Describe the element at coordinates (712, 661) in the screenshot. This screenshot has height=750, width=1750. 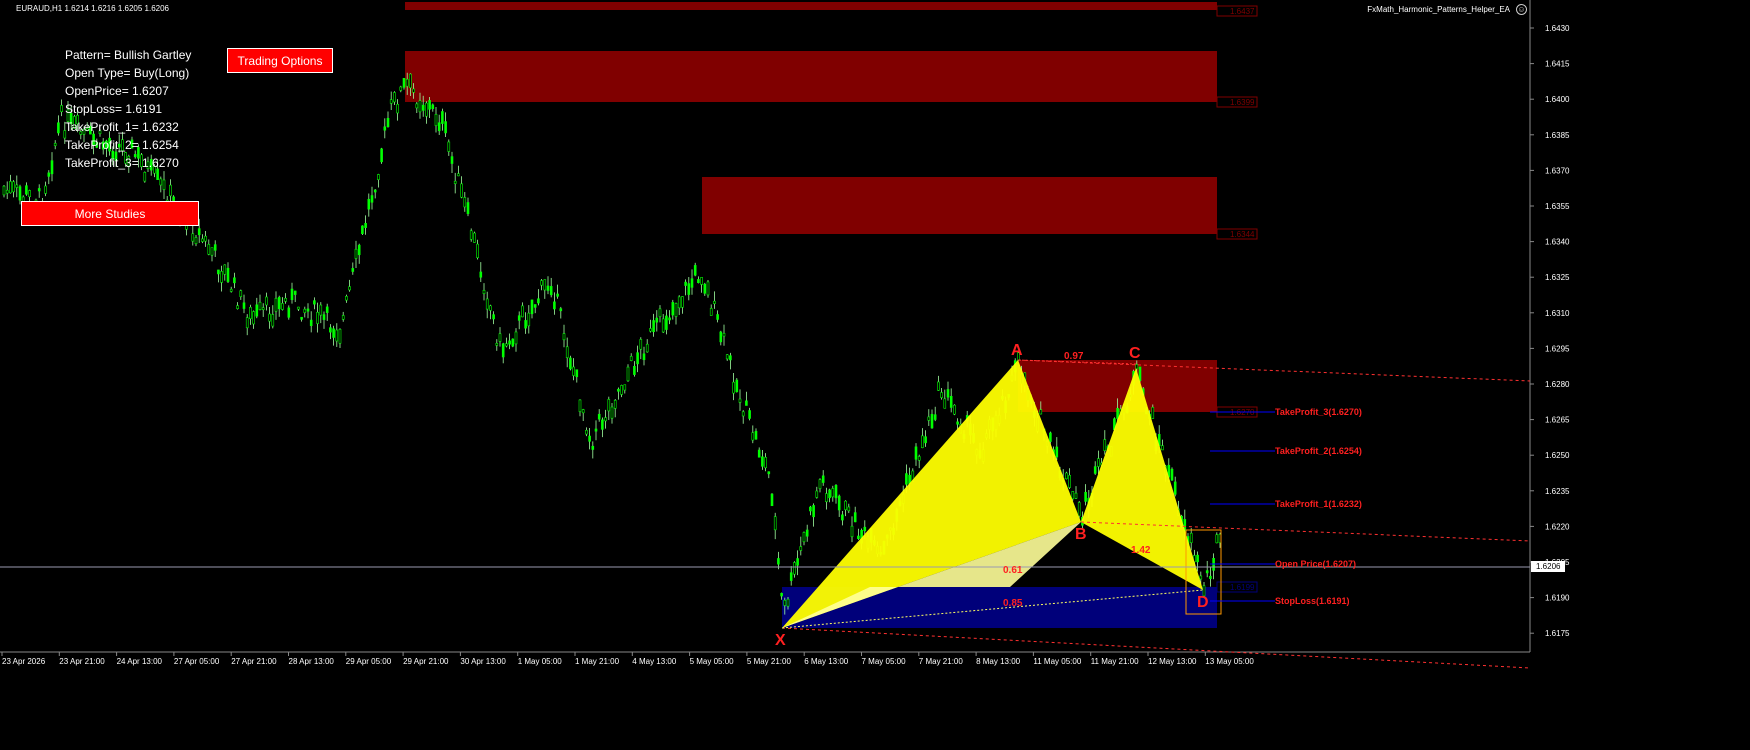
I see `time-tick-label: 5 May 05:00` at that location.